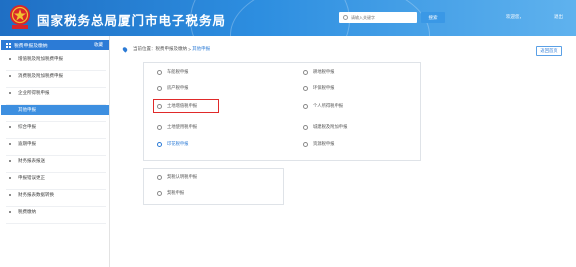 Image resolution: width=576 pixels, height=267 pixels. Describe the element at coordinates (40, 58) in the screenshot. I see `sidebar-item-label: 增值税及附加税费申报` at that location.